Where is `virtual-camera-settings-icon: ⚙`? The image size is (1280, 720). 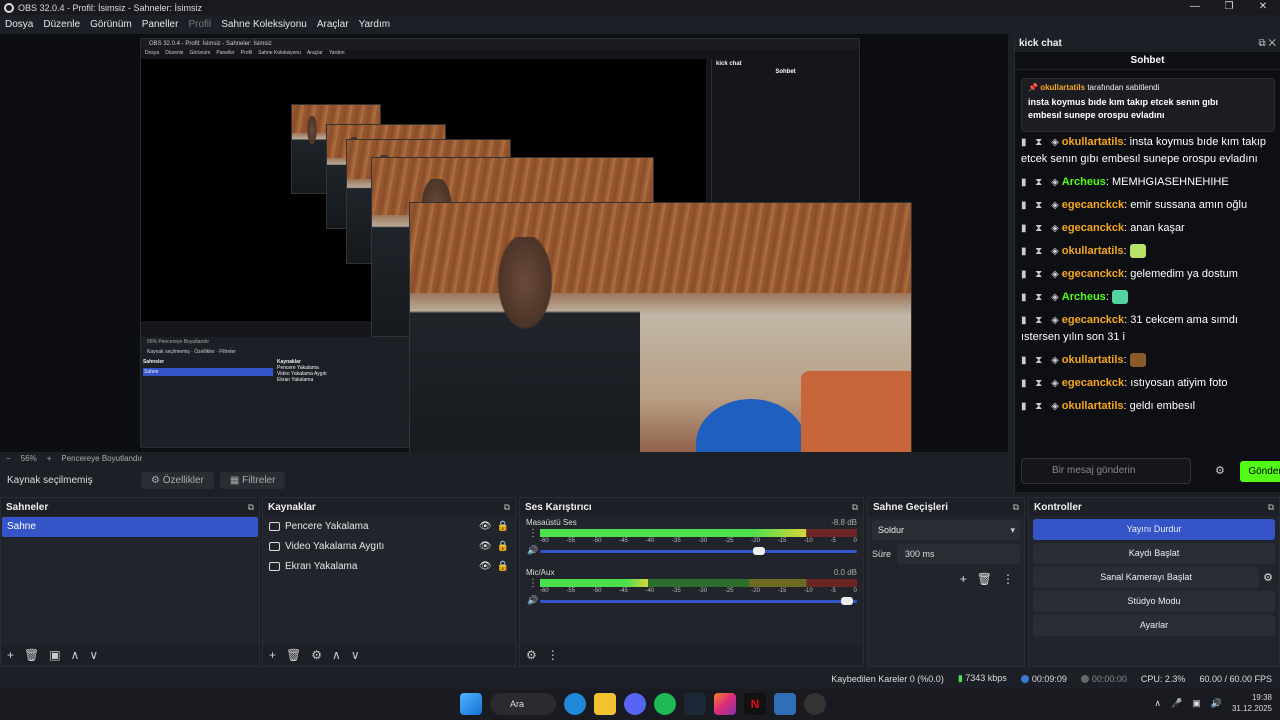
virtual-camera-settings-icon: ⚙ is located at coordinates (1268, 577).